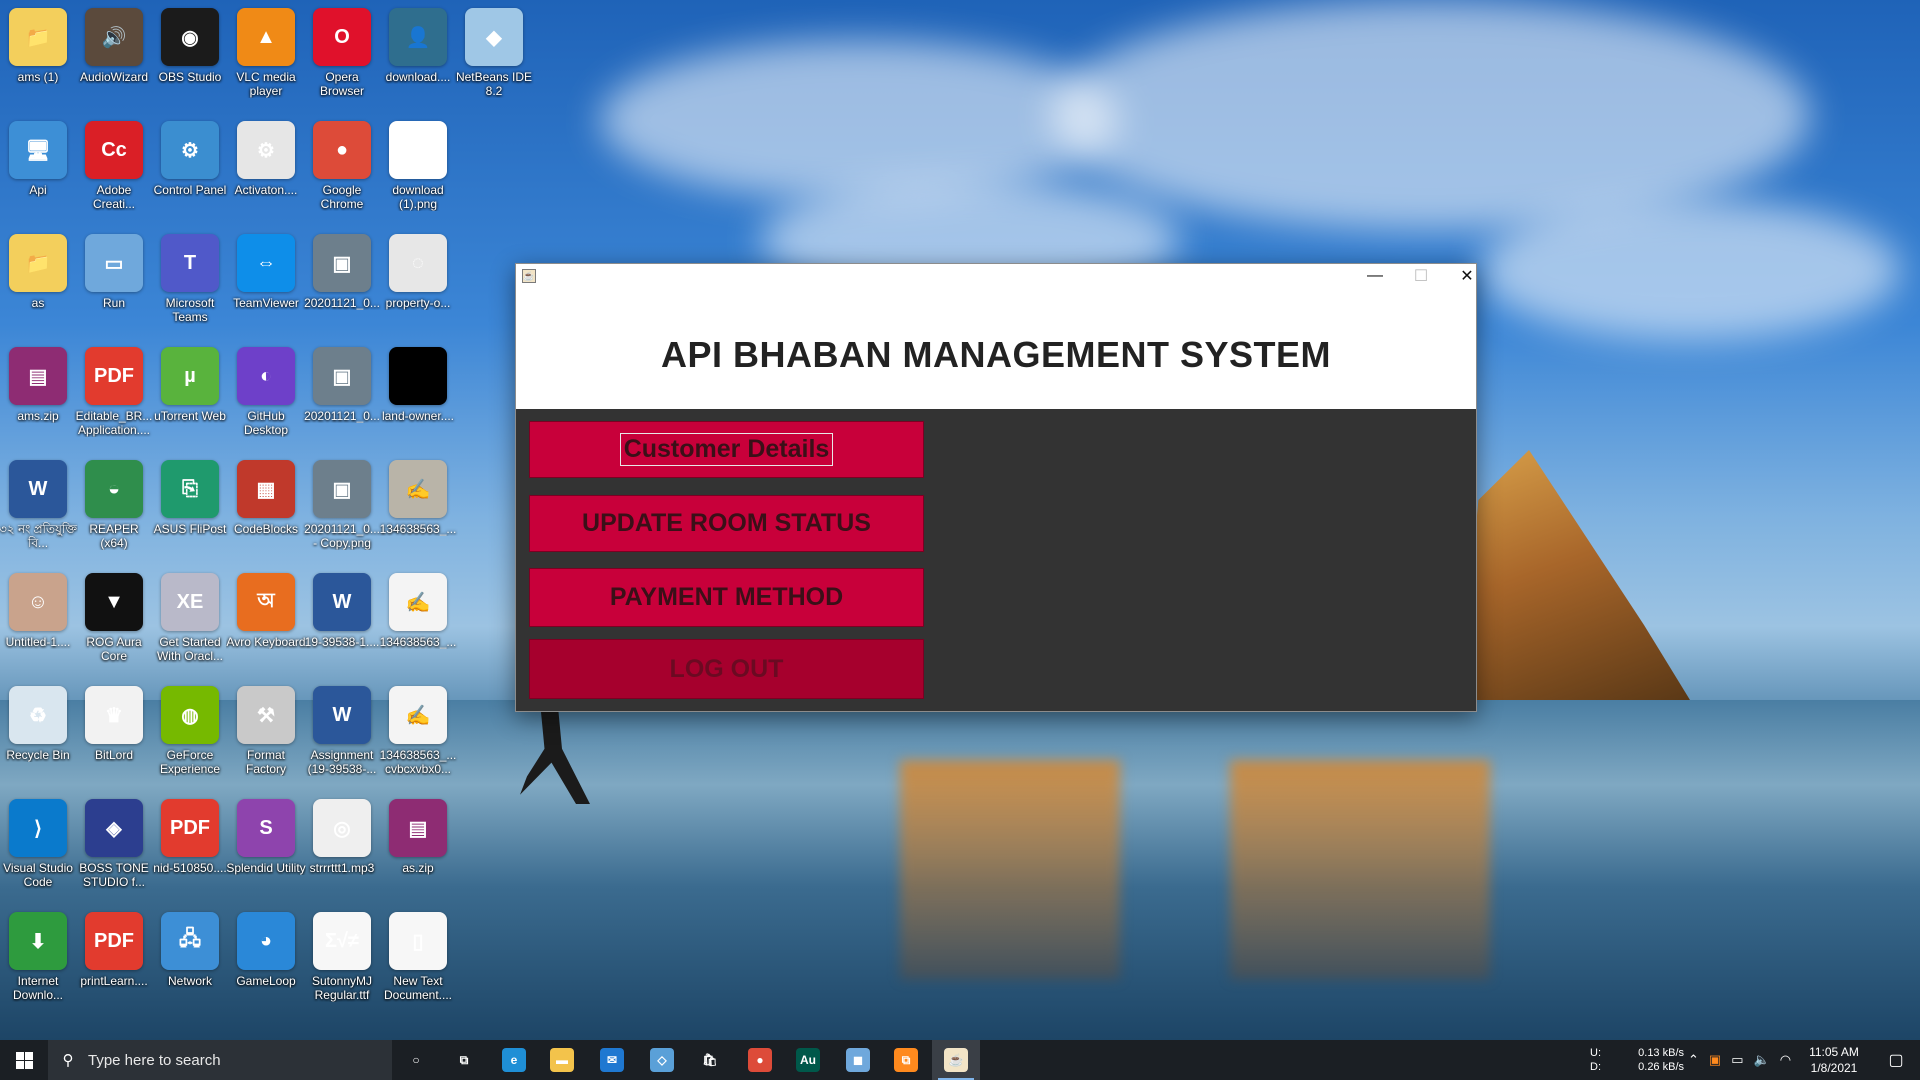 The height and width of the screenshot is (1080, 1920). I want to click on desktop-icon: S Splendid Utility, so click(266, 848).